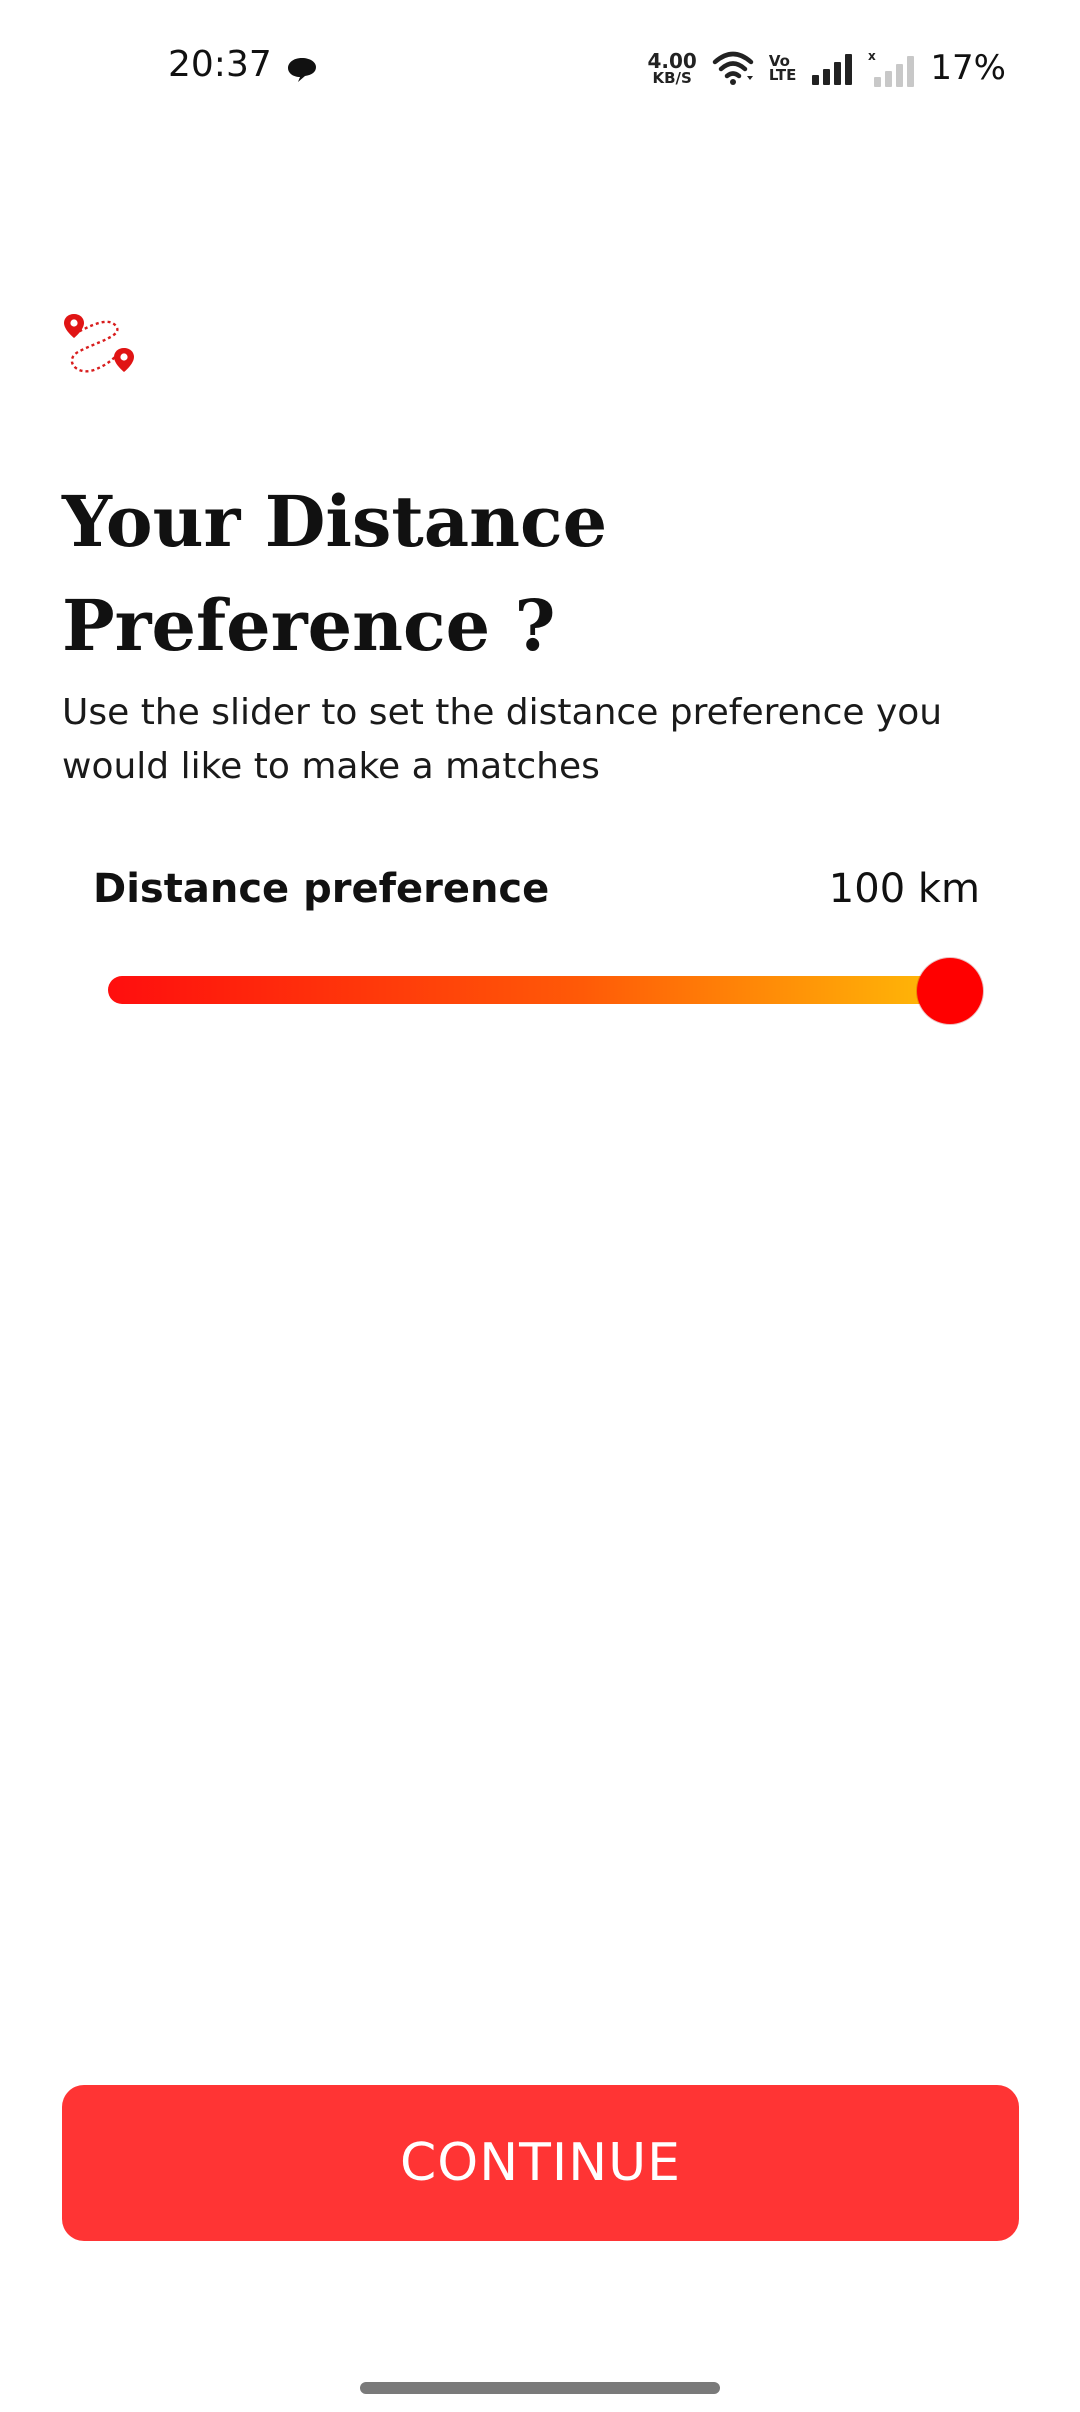 This screenshot has height=2412, width=1080. I want to click on status-time: 20:37, so click(220, 64).